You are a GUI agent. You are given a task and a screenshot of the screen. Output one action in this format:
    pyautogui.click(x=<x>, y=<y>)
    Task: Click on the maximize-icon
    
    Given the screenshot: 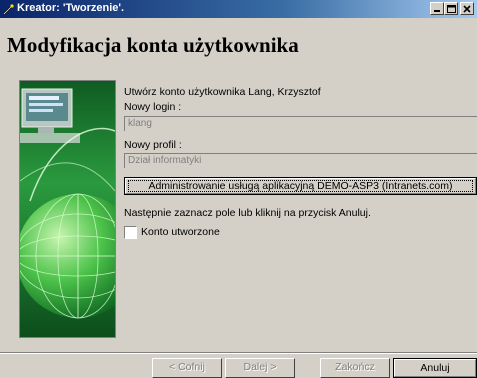 What is the action you would take?
    pyautogui.click(x=451, y=9)
    